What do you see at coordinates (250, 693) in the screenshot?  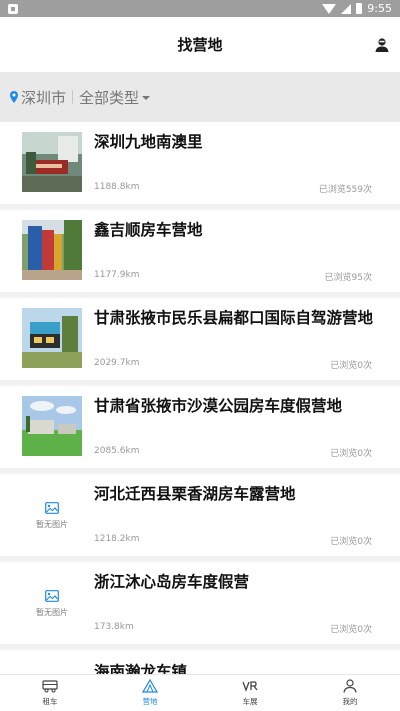 I see `tab-rv-show: 车展` at bounding box center [250, 693].